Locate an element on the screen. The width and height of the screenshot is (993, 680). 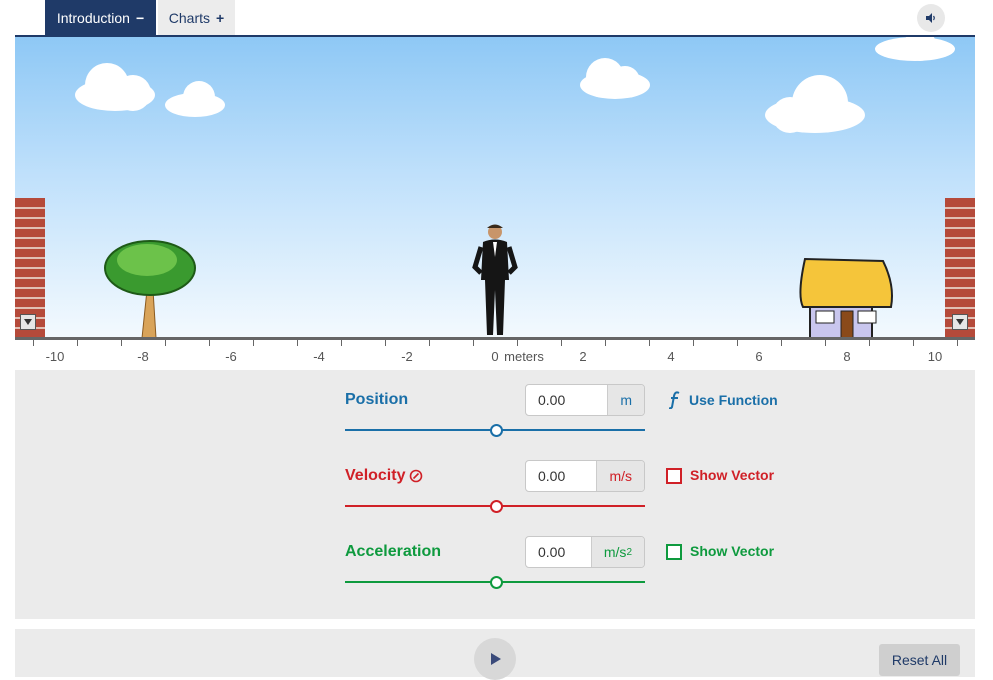
left-wall-toggle-button is located at coordinates (28, 322).